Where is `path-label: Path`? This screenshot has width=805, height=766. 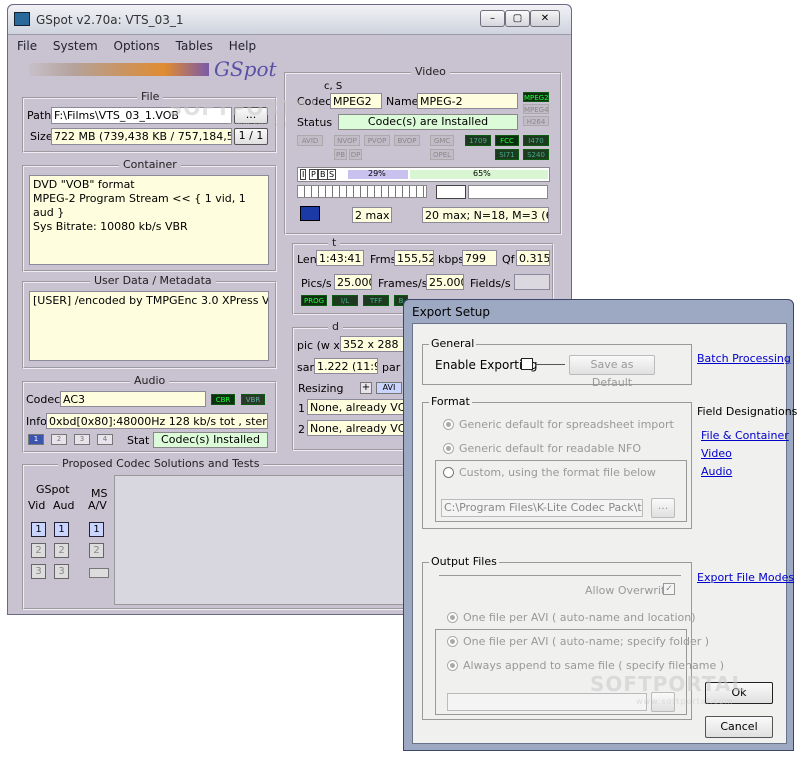 path-label: Path is located at coordinates (39, 115).